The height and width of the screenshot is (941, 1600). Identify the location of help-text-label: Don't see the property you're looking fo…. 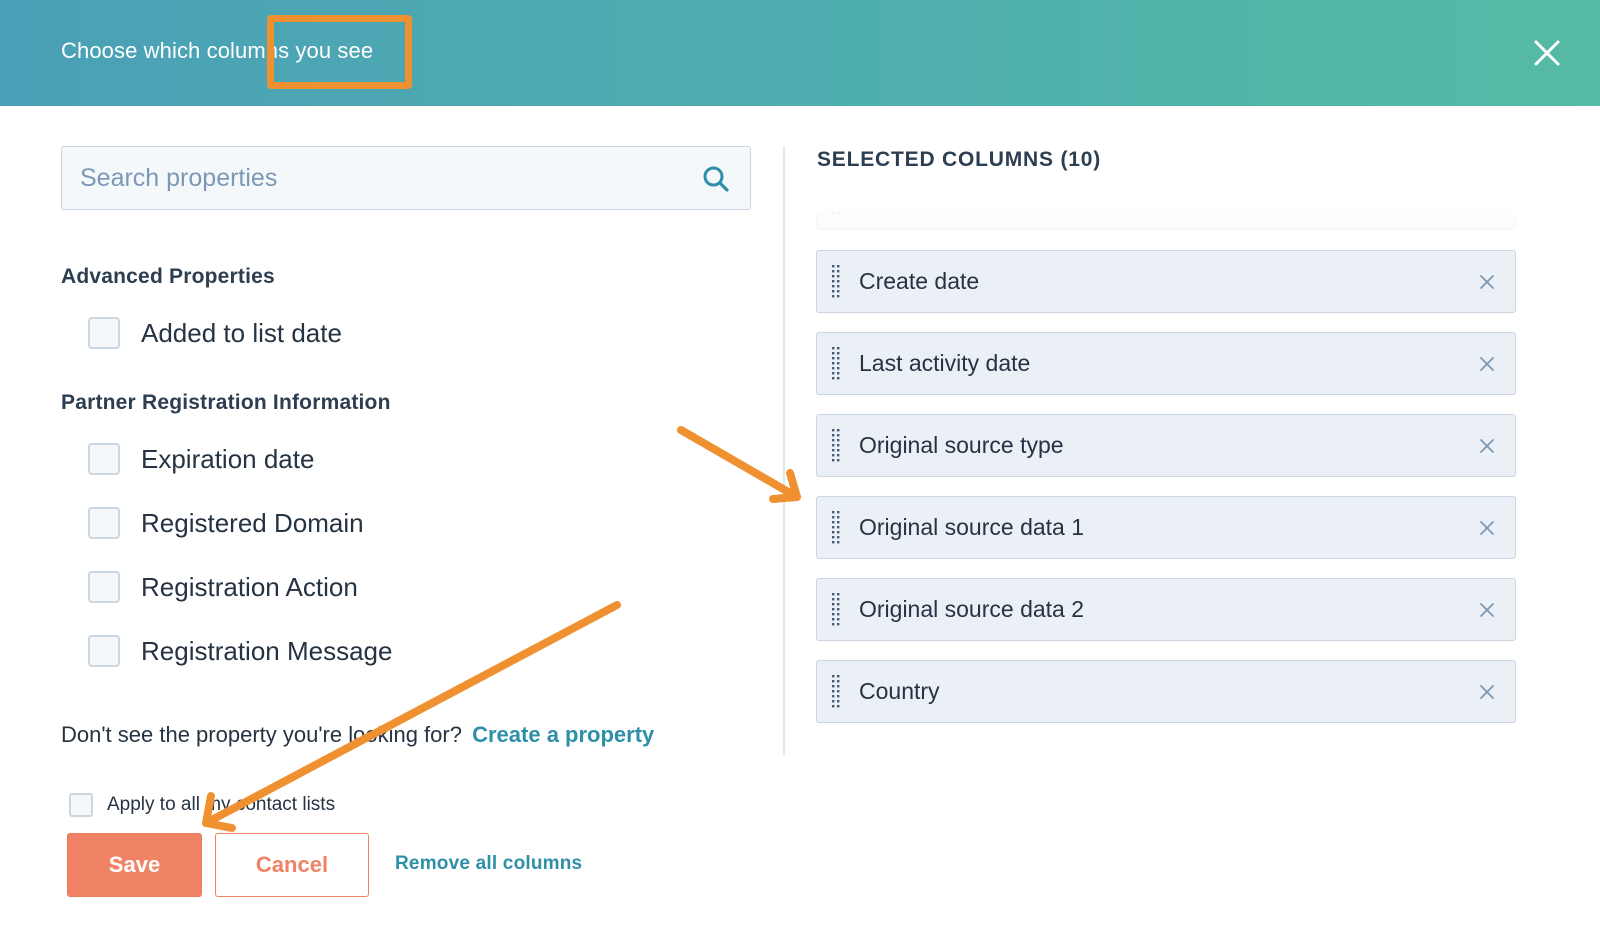
(261, 734).